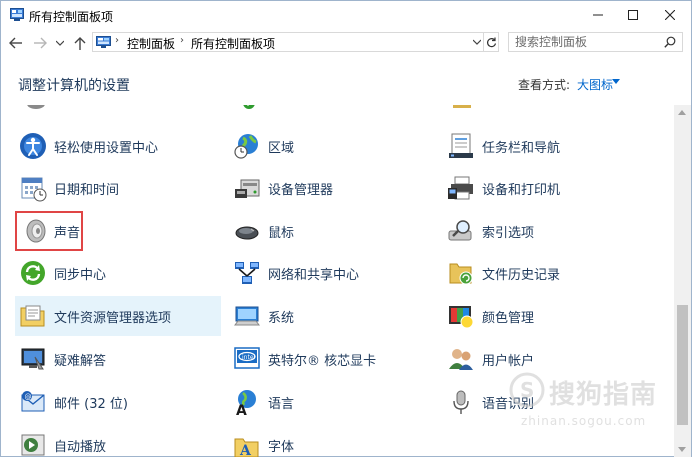  What do you see at coordinates (521, 190) in the screenshot?
I see `item-label: 设备和打印机` at bounding box center [521, 190].